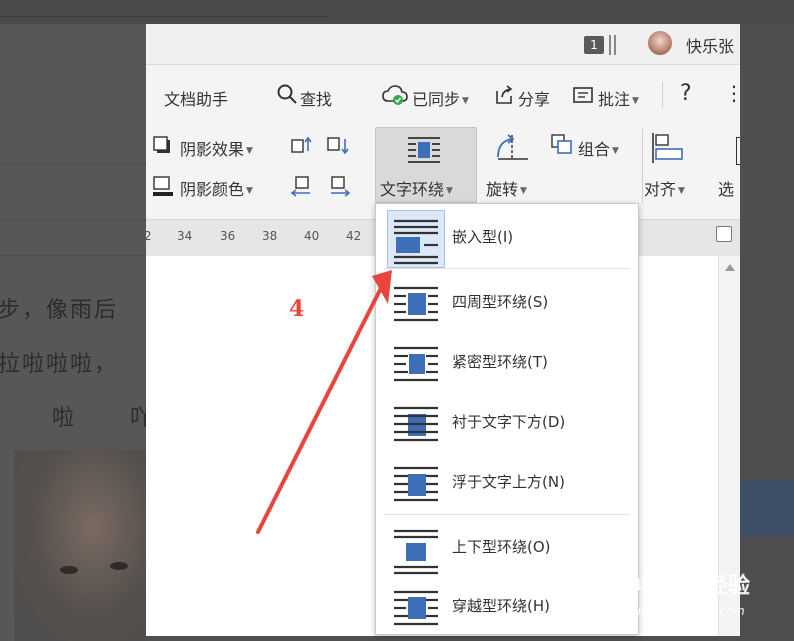 Image resolution: width=794 pixels, height=641 pixels. I want to click on scroll-up-icon, so click(730, 267).